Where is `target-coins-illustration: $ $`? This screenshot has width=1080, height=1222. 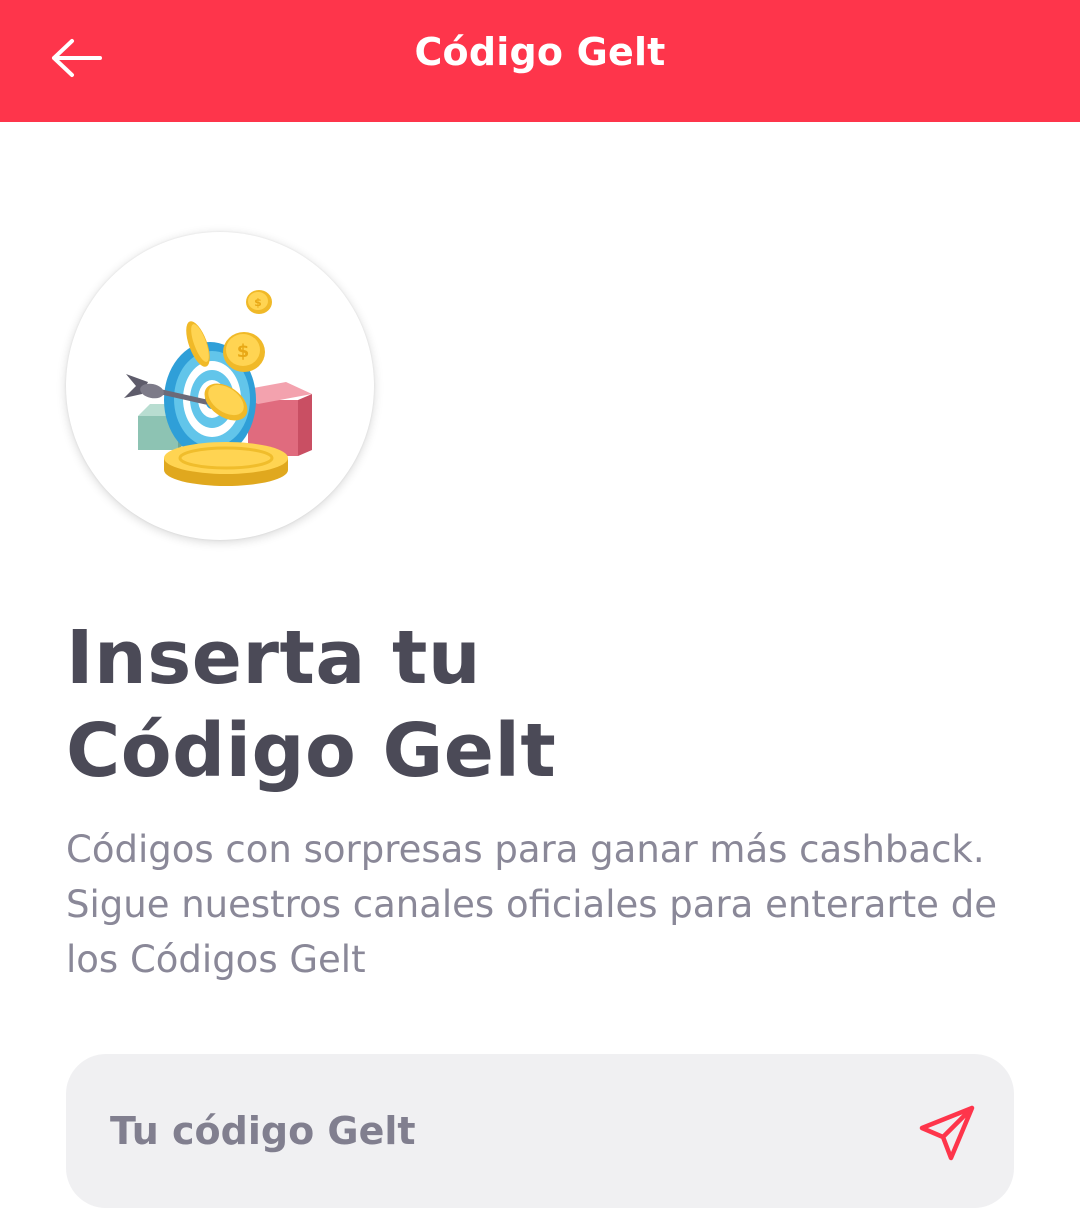
target-coins-illustration: $ $ is located at coordinates (220, 386).